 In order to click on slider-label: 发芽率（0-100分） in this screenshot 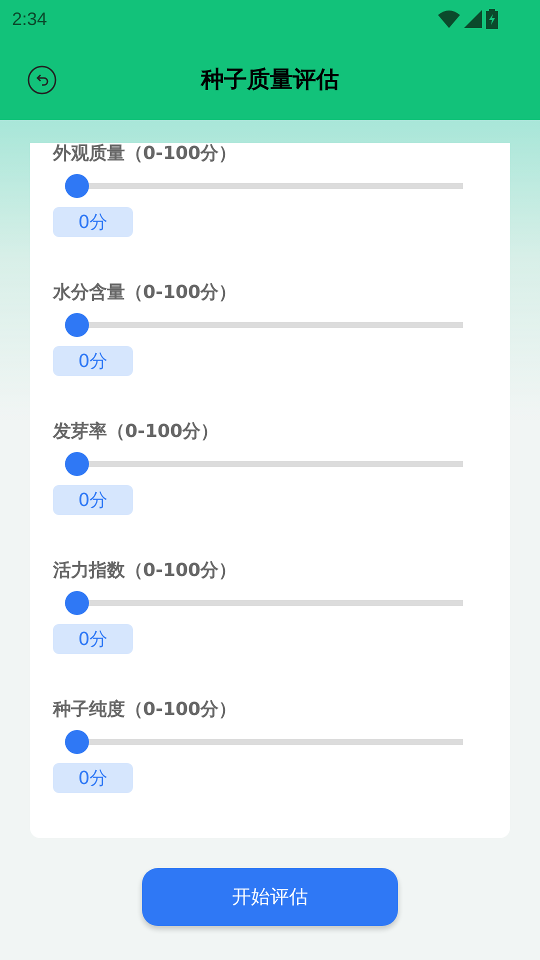, I will do `click(136, 432)`.